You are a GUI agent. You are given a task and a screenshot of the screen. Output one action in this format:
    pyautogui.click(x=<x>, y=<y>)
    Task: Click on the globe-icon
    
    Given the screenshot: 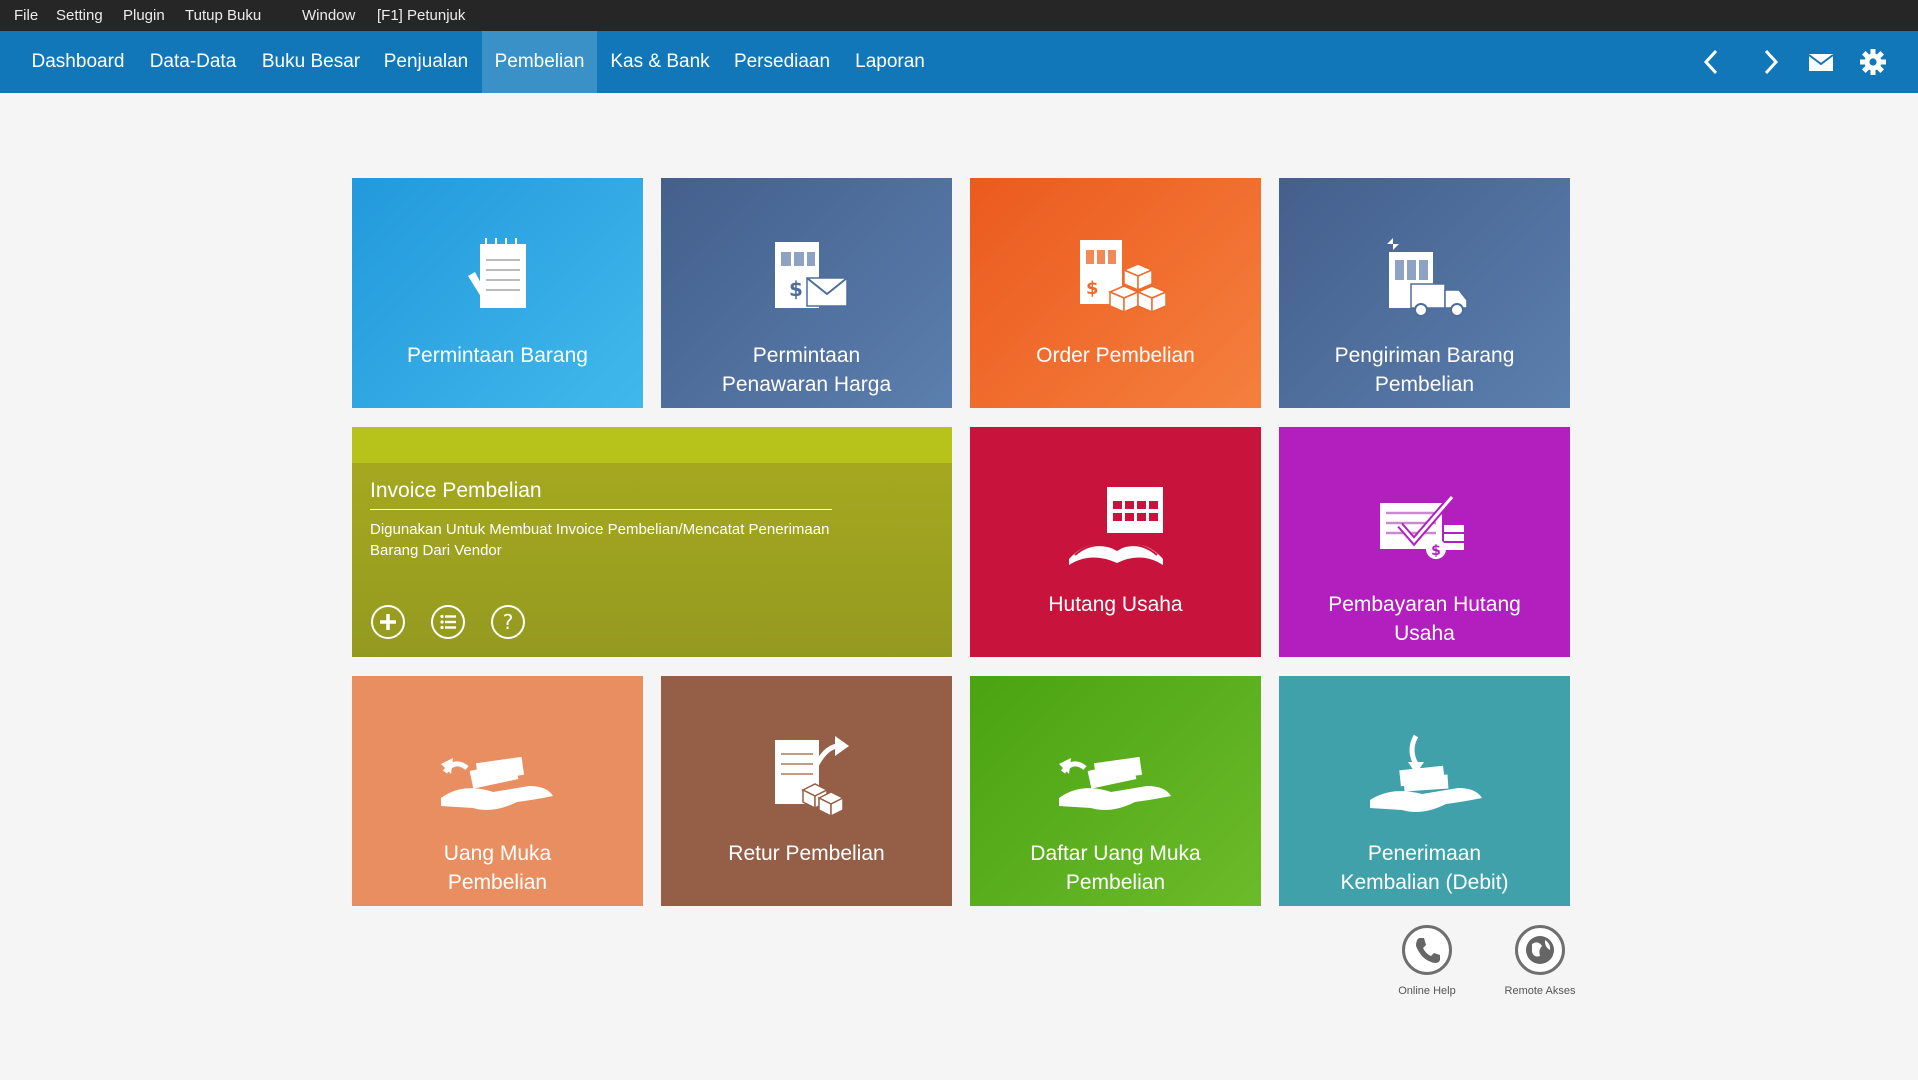 What is the action you would take?
    pyautogui.click(x=1540, y=950)
    